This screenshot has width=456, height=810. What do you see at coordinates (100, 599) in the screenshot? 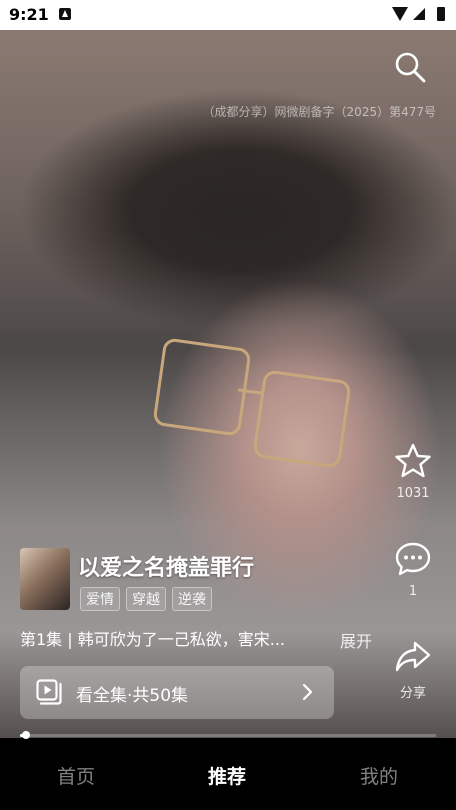
I see `tag: 爱情` at bounding box center [100, 599].